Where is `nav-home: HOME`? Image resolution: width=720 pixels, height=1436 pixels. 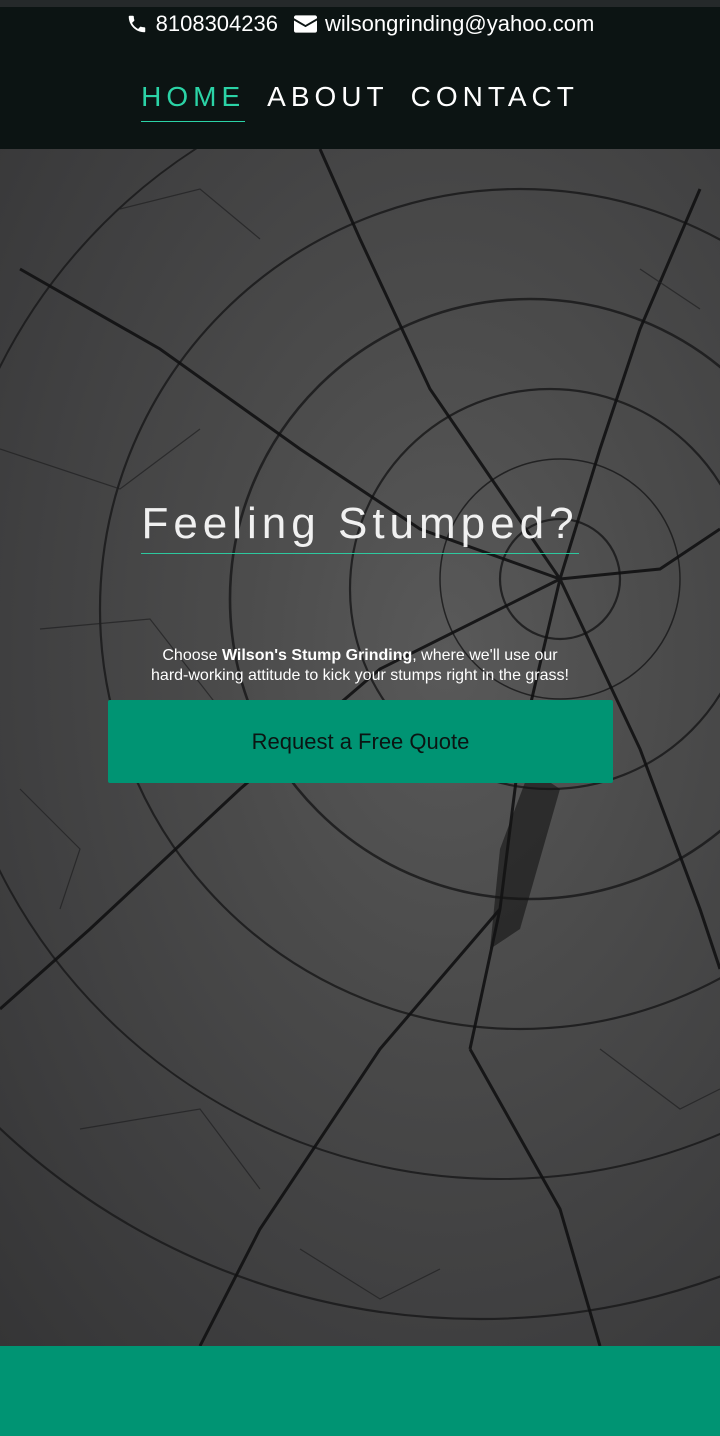
nav-home: HOME is located at coordinates (193, 101).